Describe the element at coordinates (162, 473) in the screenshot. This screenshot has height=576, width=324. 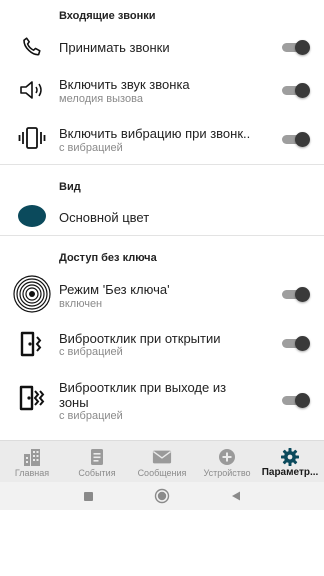
I see `nav-label-messages: Сообщения` at that location.